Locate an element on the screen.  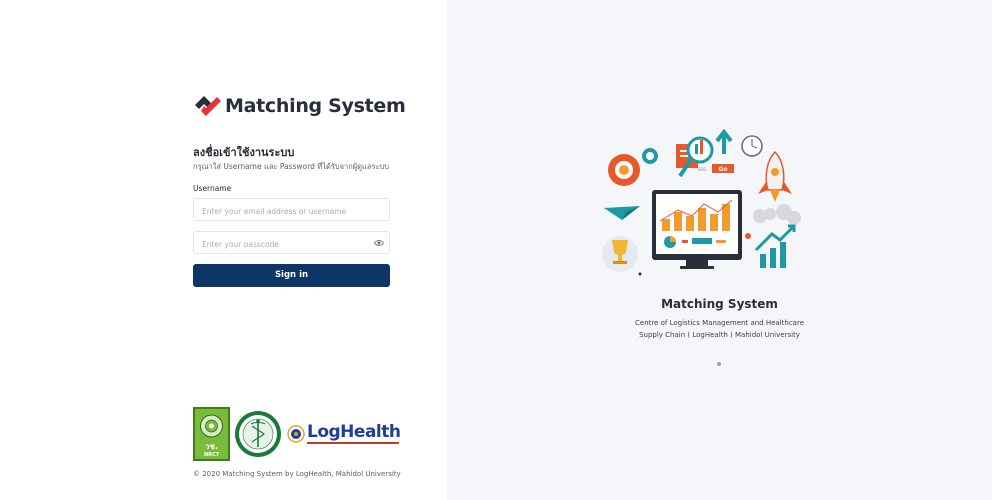
loghealth-text: LogHealth is located at coordinates (354, 432).